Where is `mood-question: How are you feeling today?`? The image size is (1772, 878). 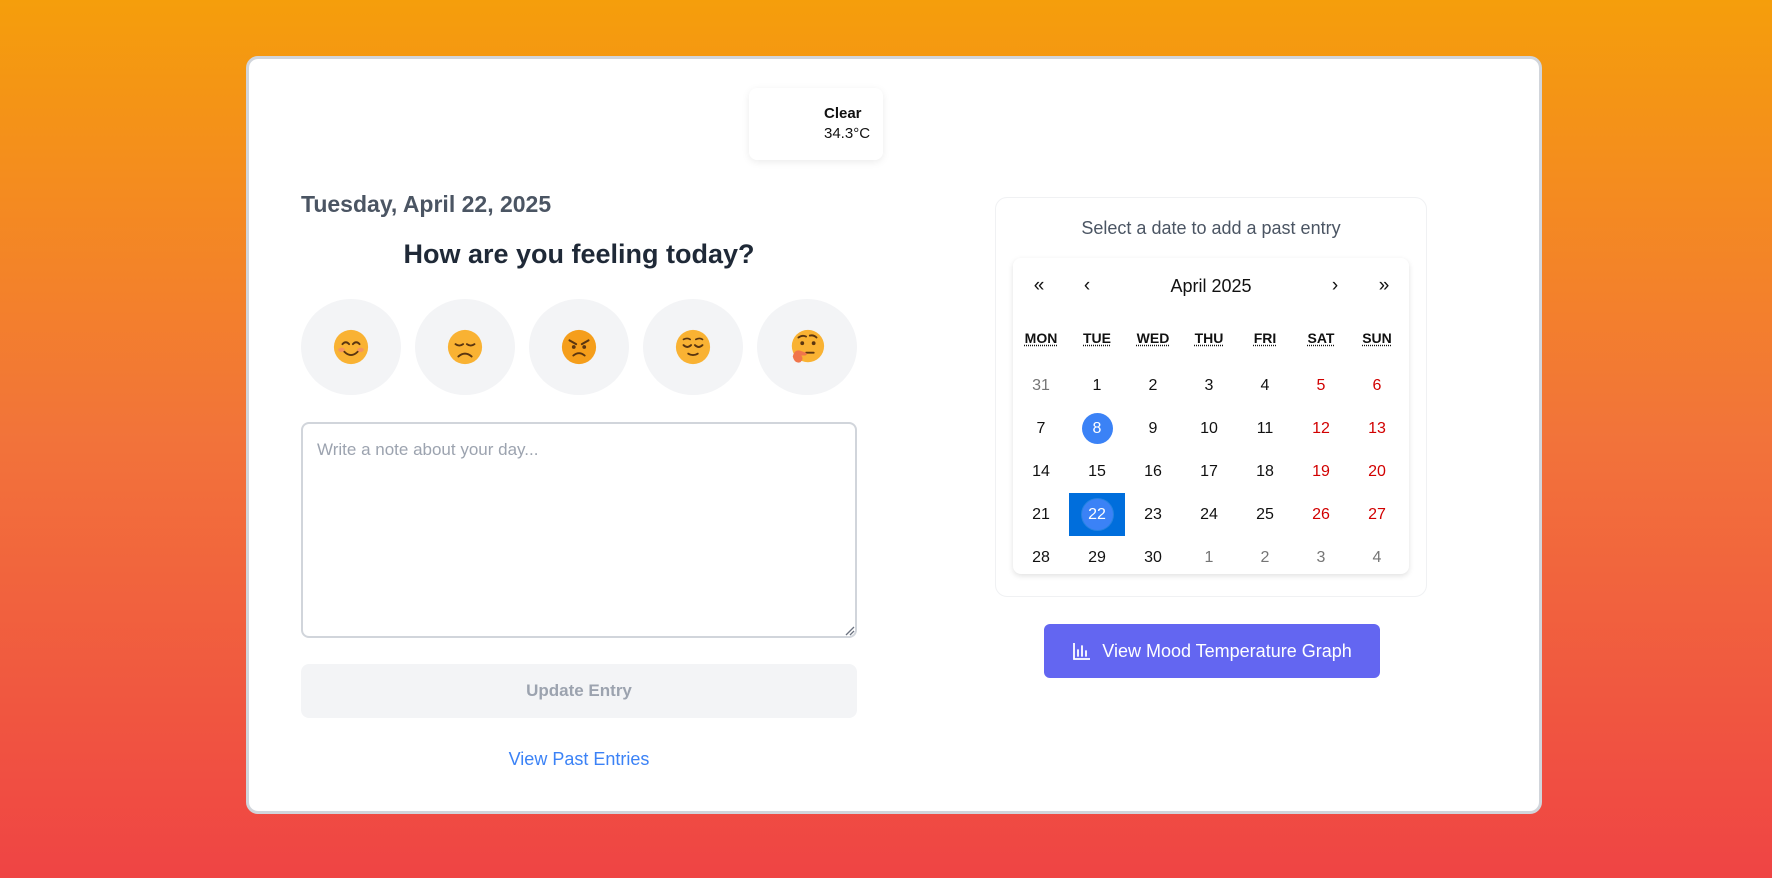
mood-question: How are you feeling today? is located at coordinates (579, 254).